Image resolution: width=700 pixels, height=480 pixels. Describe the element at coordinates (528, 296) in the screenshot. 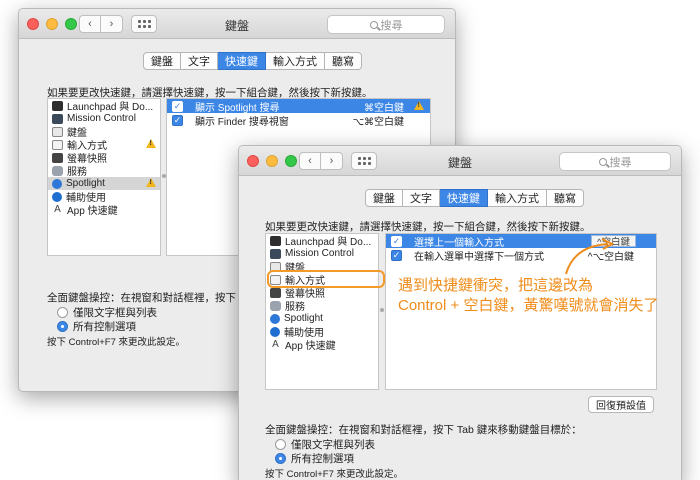

I see `annotation-callout: 遇到快捷鍵衝突，把這邊改為 Control + 空白鍵，黃驚嘆號就會消失了` at that location.